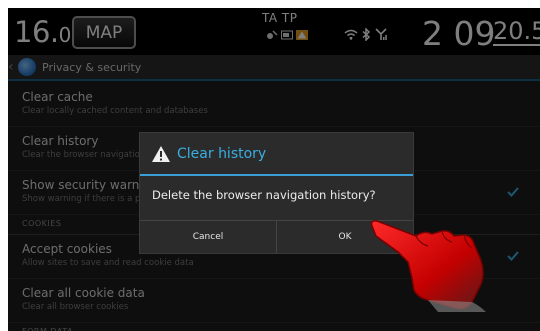 This screenshot has height=331, width=540. I want to click on dialog-title: Clear history, so click(222, 153).